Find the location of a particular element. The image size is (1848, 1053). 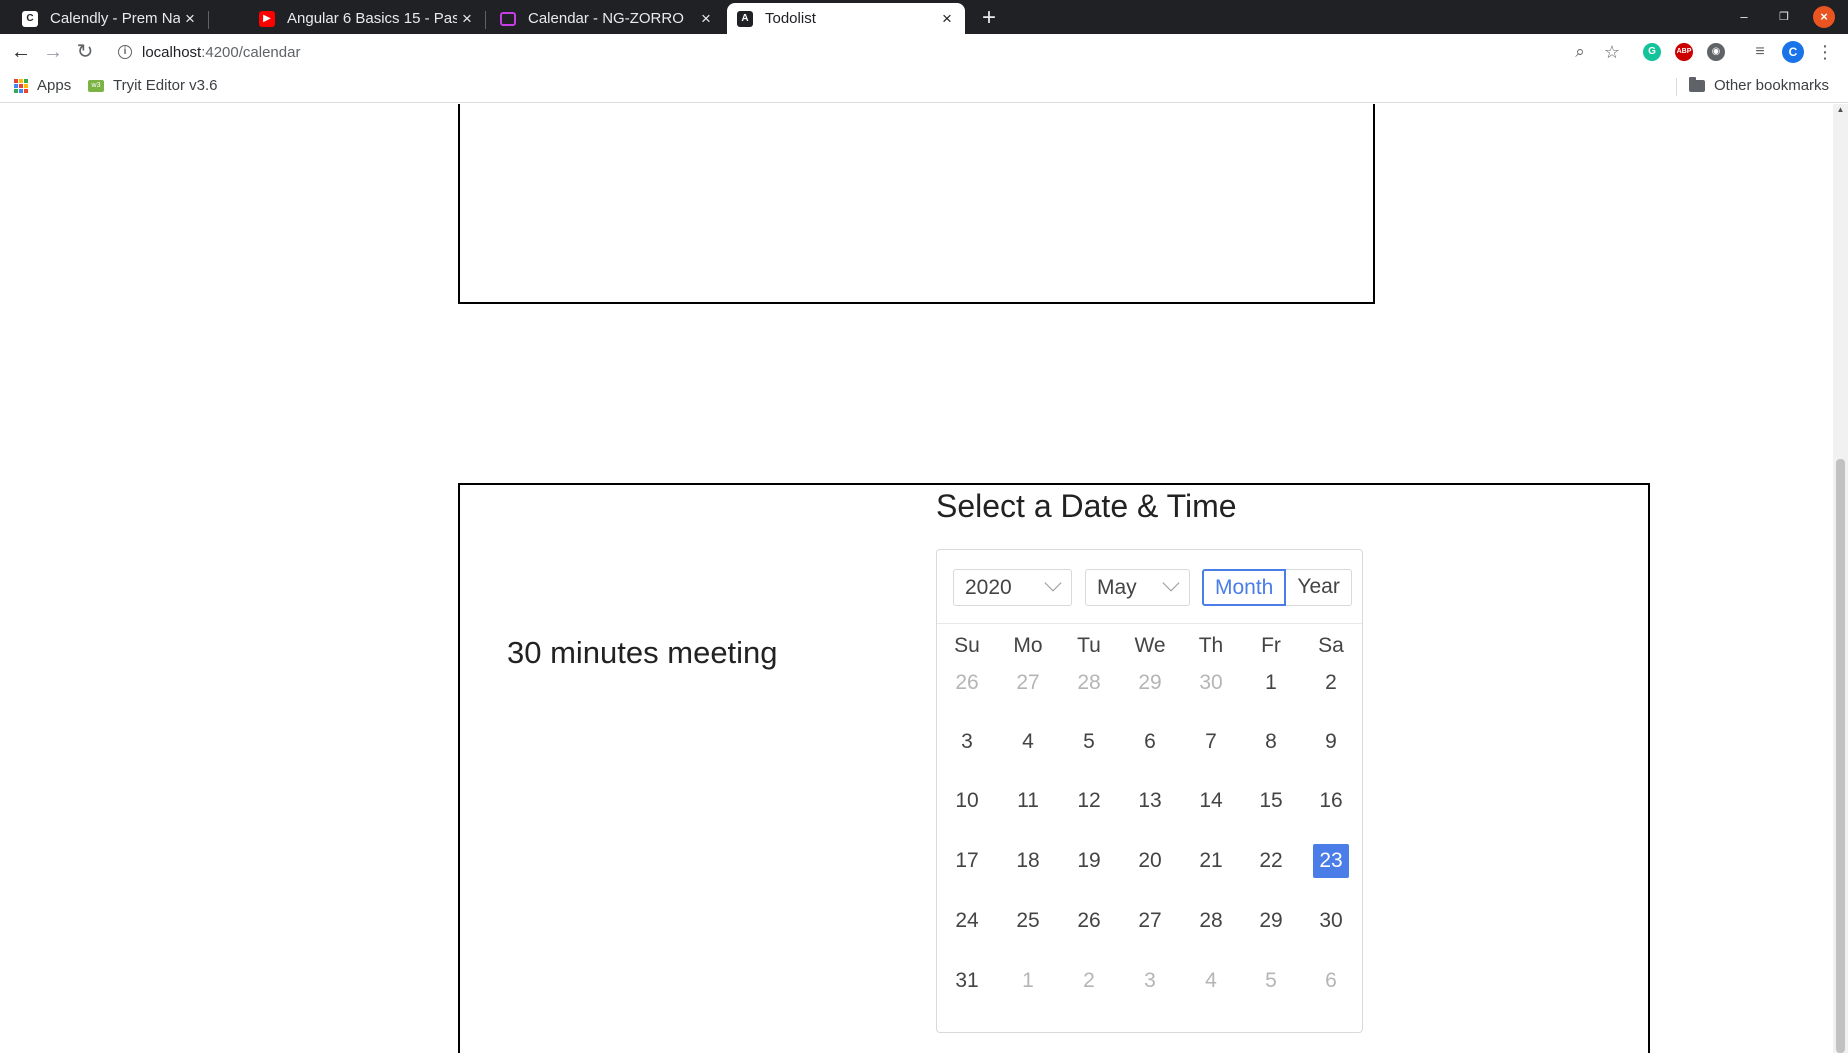

date-cell: 7 is located at coordinates (1211, 742).